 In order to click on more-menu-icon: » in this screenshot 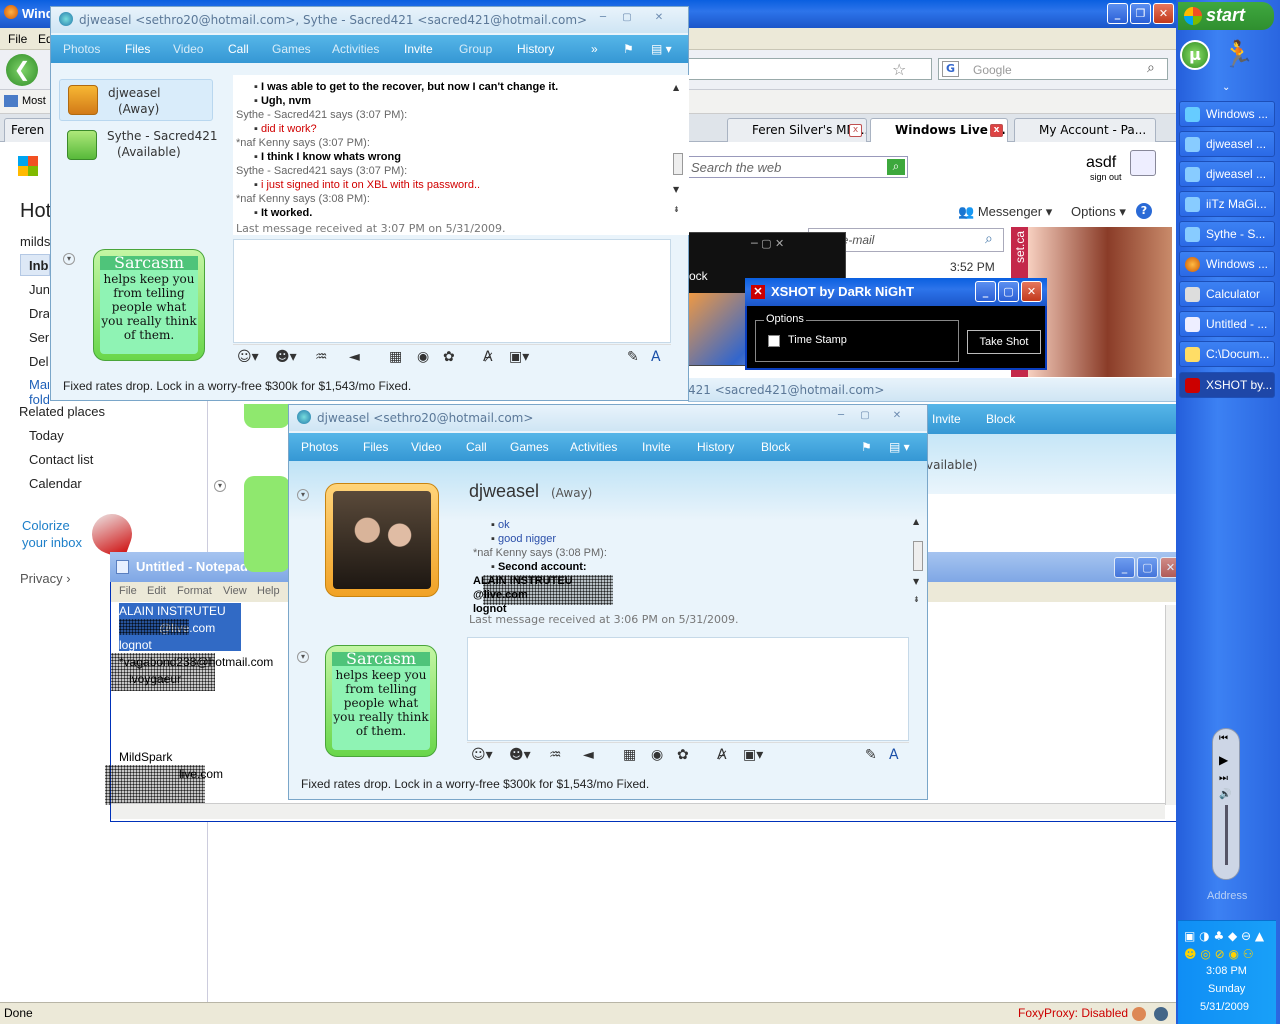, I will do `click(594, 49)`.